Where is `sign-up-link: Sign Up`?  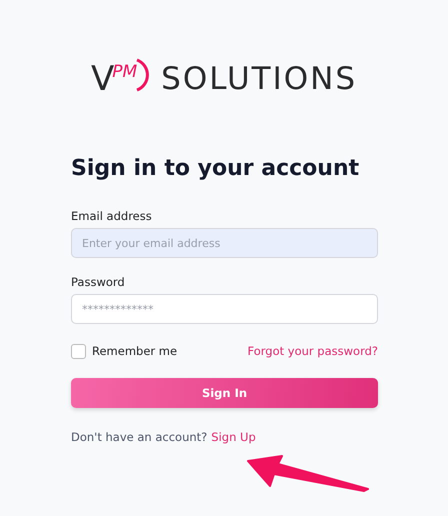 sign-up-link: Sign Up is located at coordinates (233, 437).